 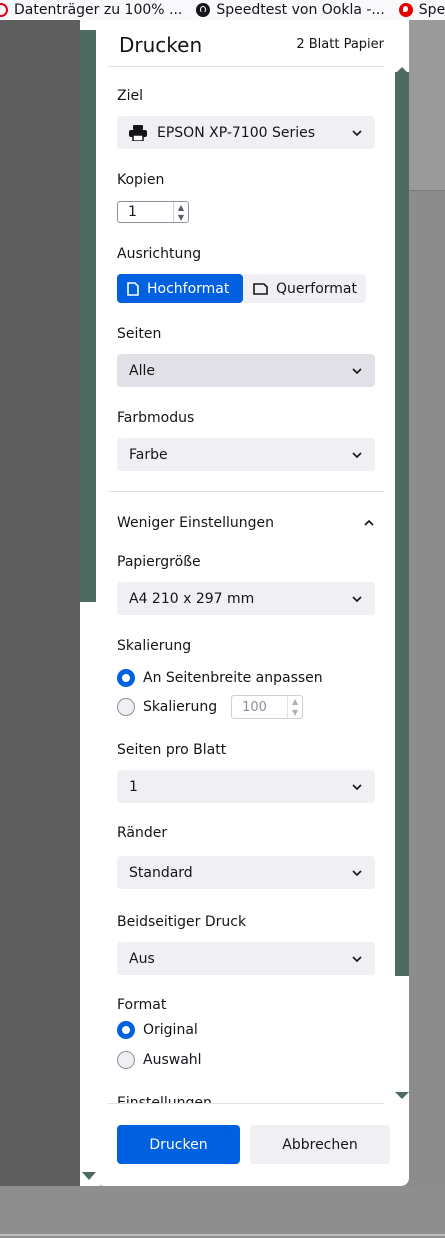 What do you see at coordinates (431, 10) in the screenshot?
I see `bookmark-label: Speed` at bounding box center [431, 10].